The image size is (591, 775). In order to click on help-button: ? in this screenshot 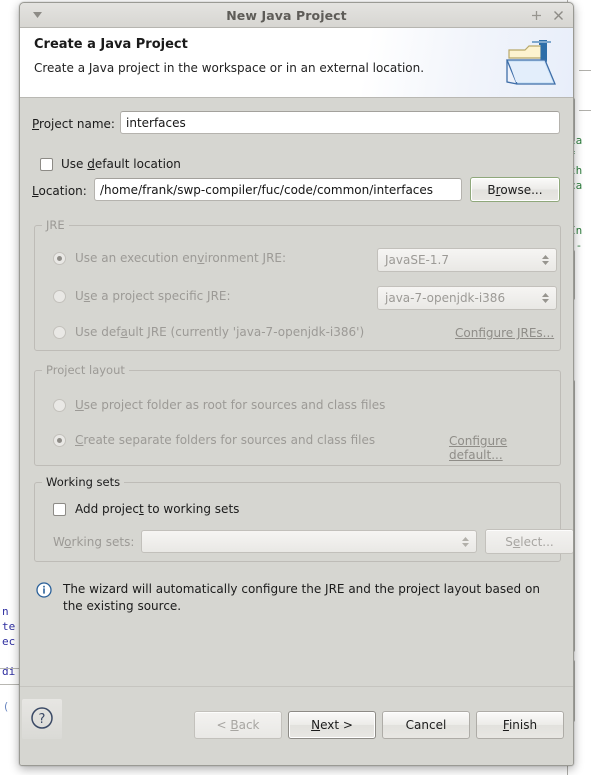, I will do `click(42, 719)`.